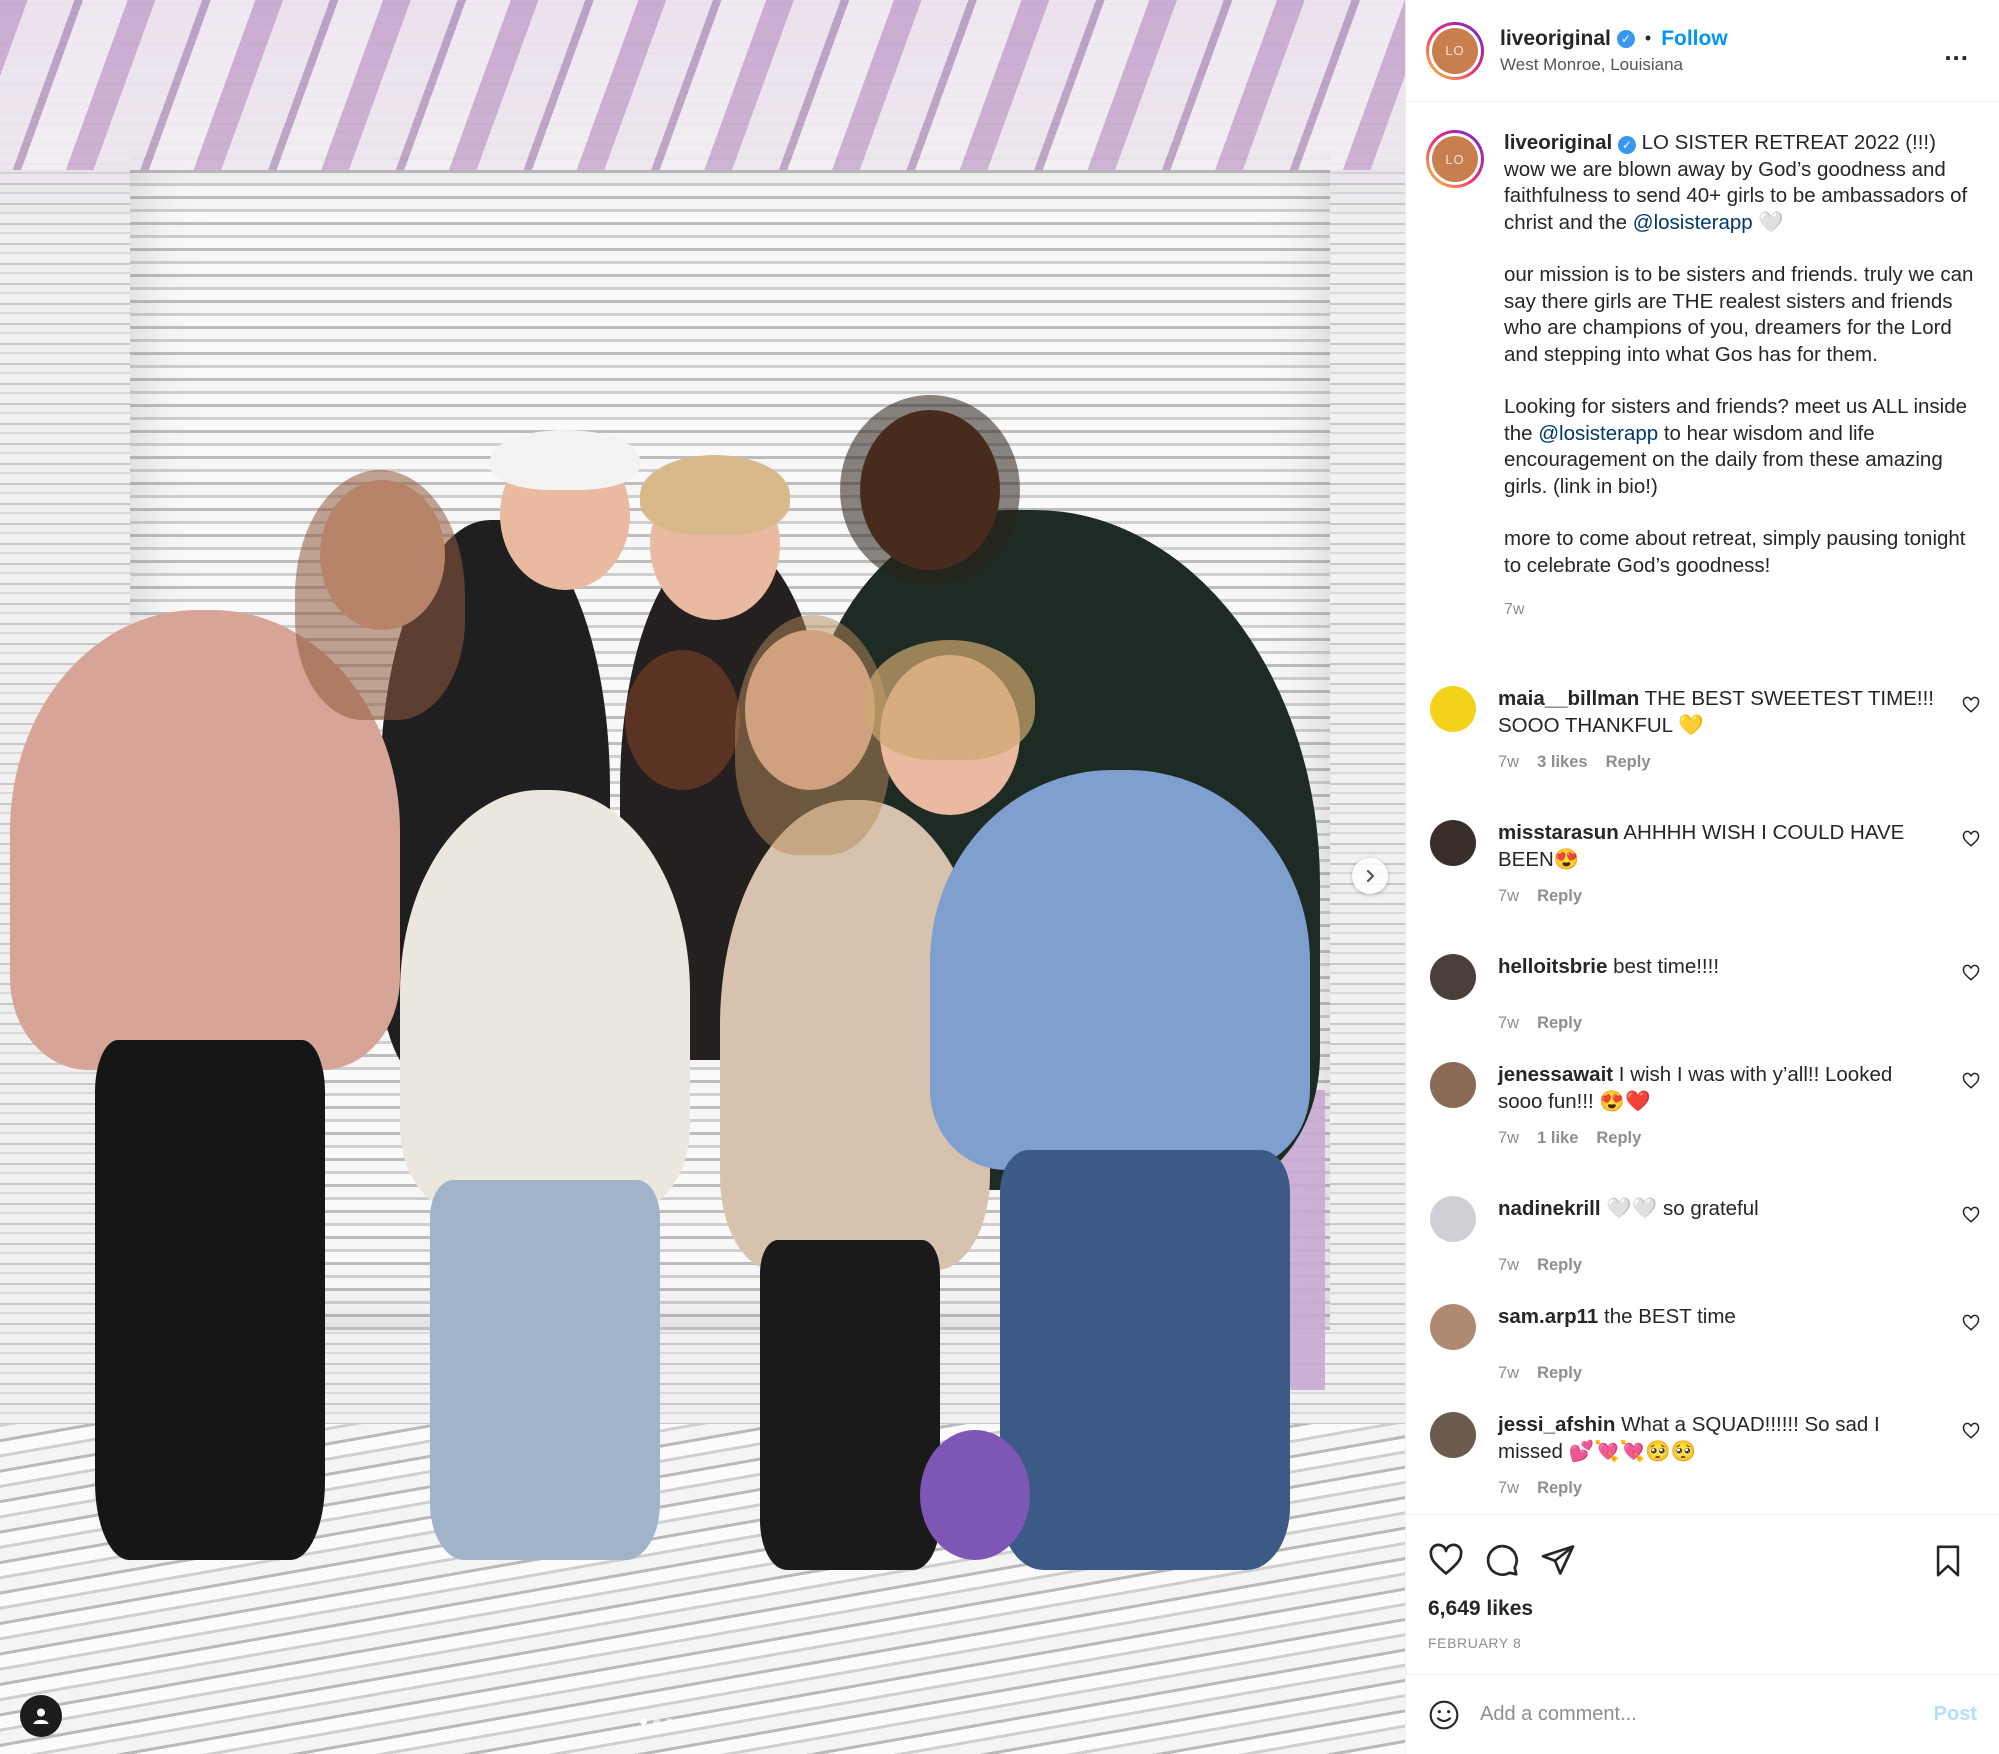 This screenshot has width=1999, height=1754. I want to click on carousel-dot-active, so click(643, 1721).